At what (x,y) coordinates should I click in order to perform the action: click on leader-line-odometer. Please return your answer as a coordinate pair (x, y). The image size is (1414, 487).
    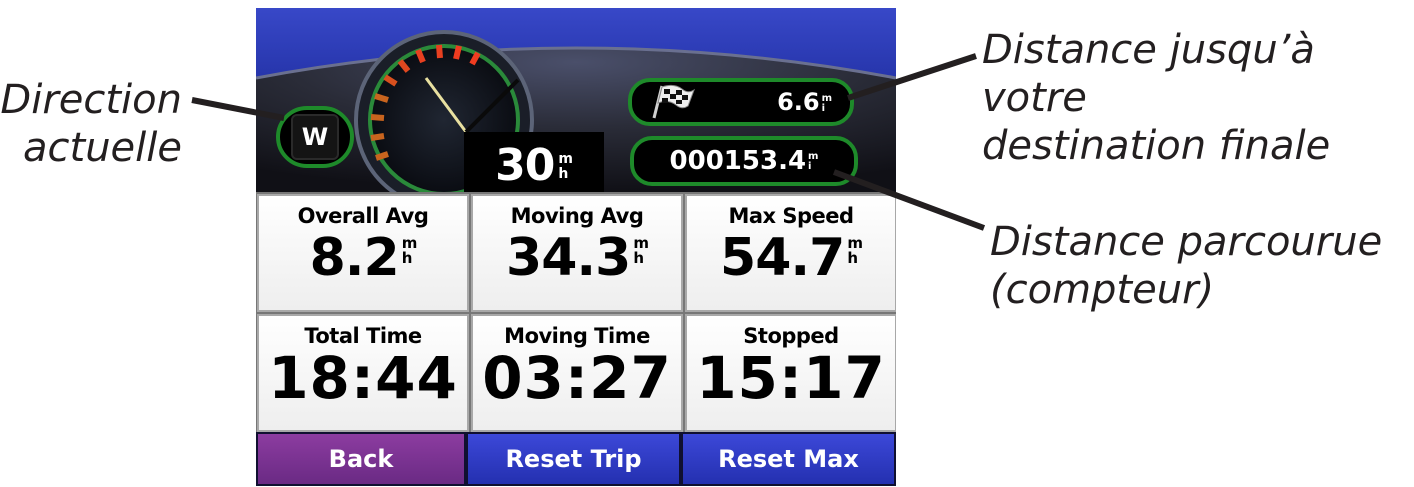
    Looking at the image, I should click on (909, 200).